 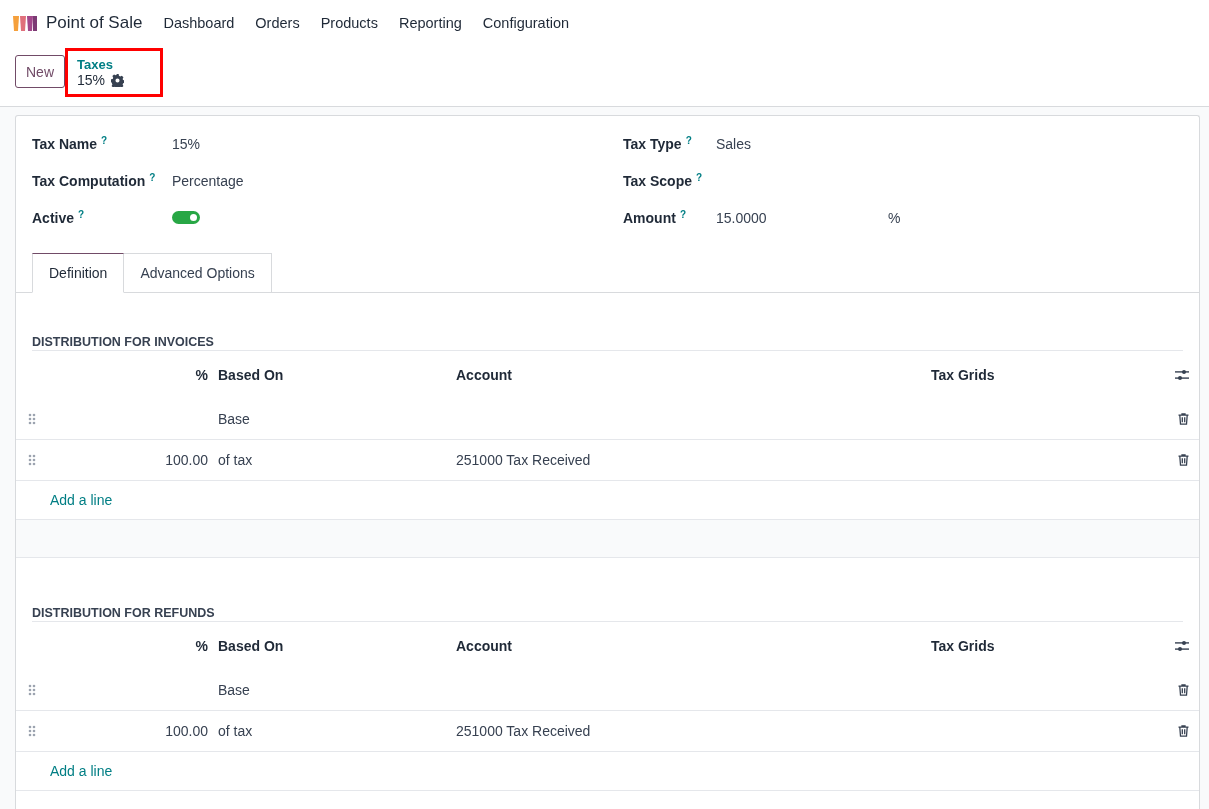 What do you see at coordinates (652, 144) in the screenshot?
I see `field-label: Tax Type` at bounding box center [652, 144].